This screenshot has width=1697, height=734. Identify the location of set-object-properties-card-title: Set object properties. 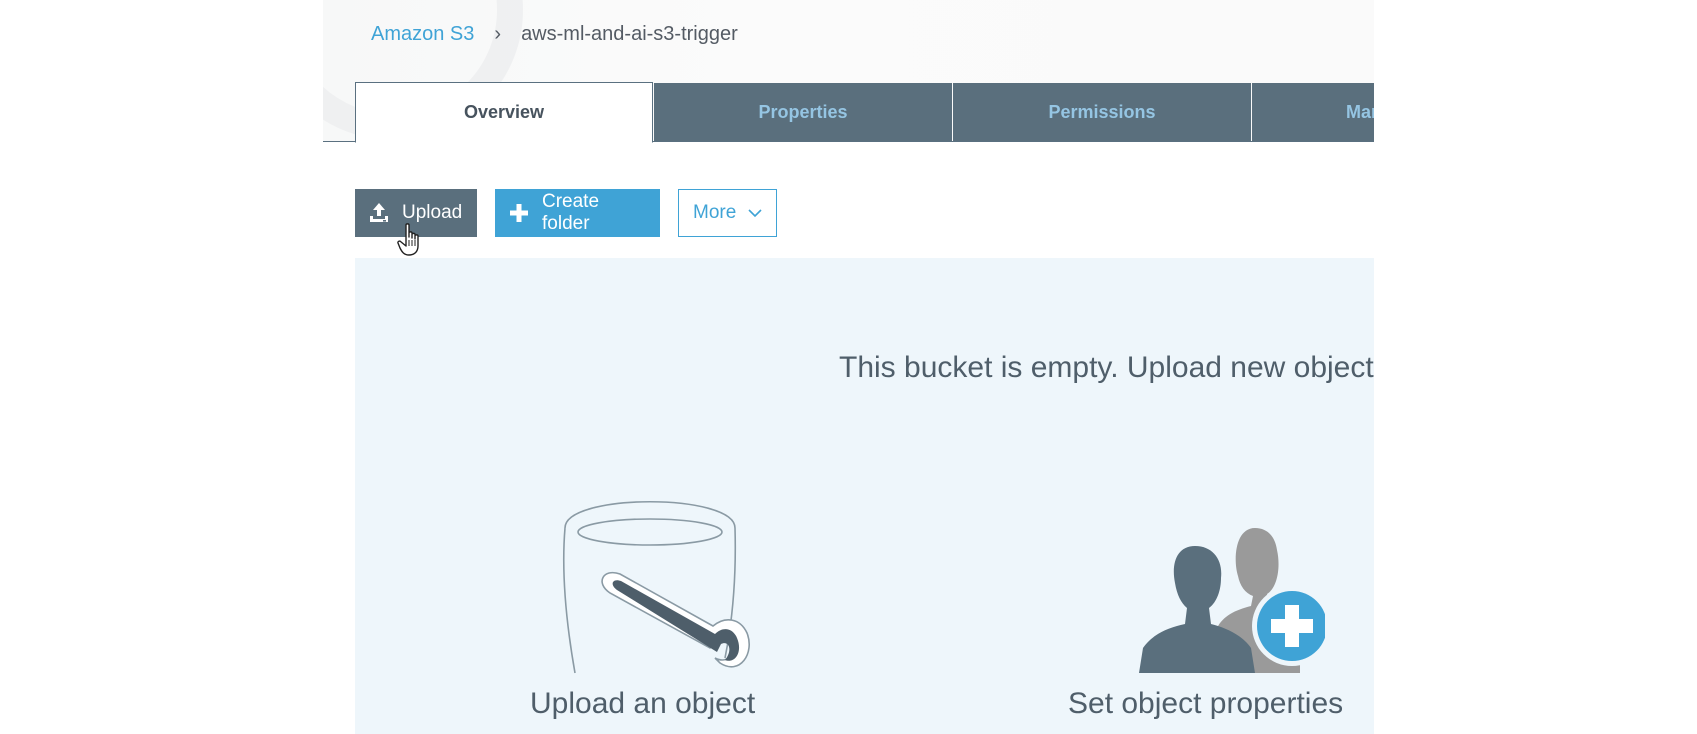
(1205, 704).